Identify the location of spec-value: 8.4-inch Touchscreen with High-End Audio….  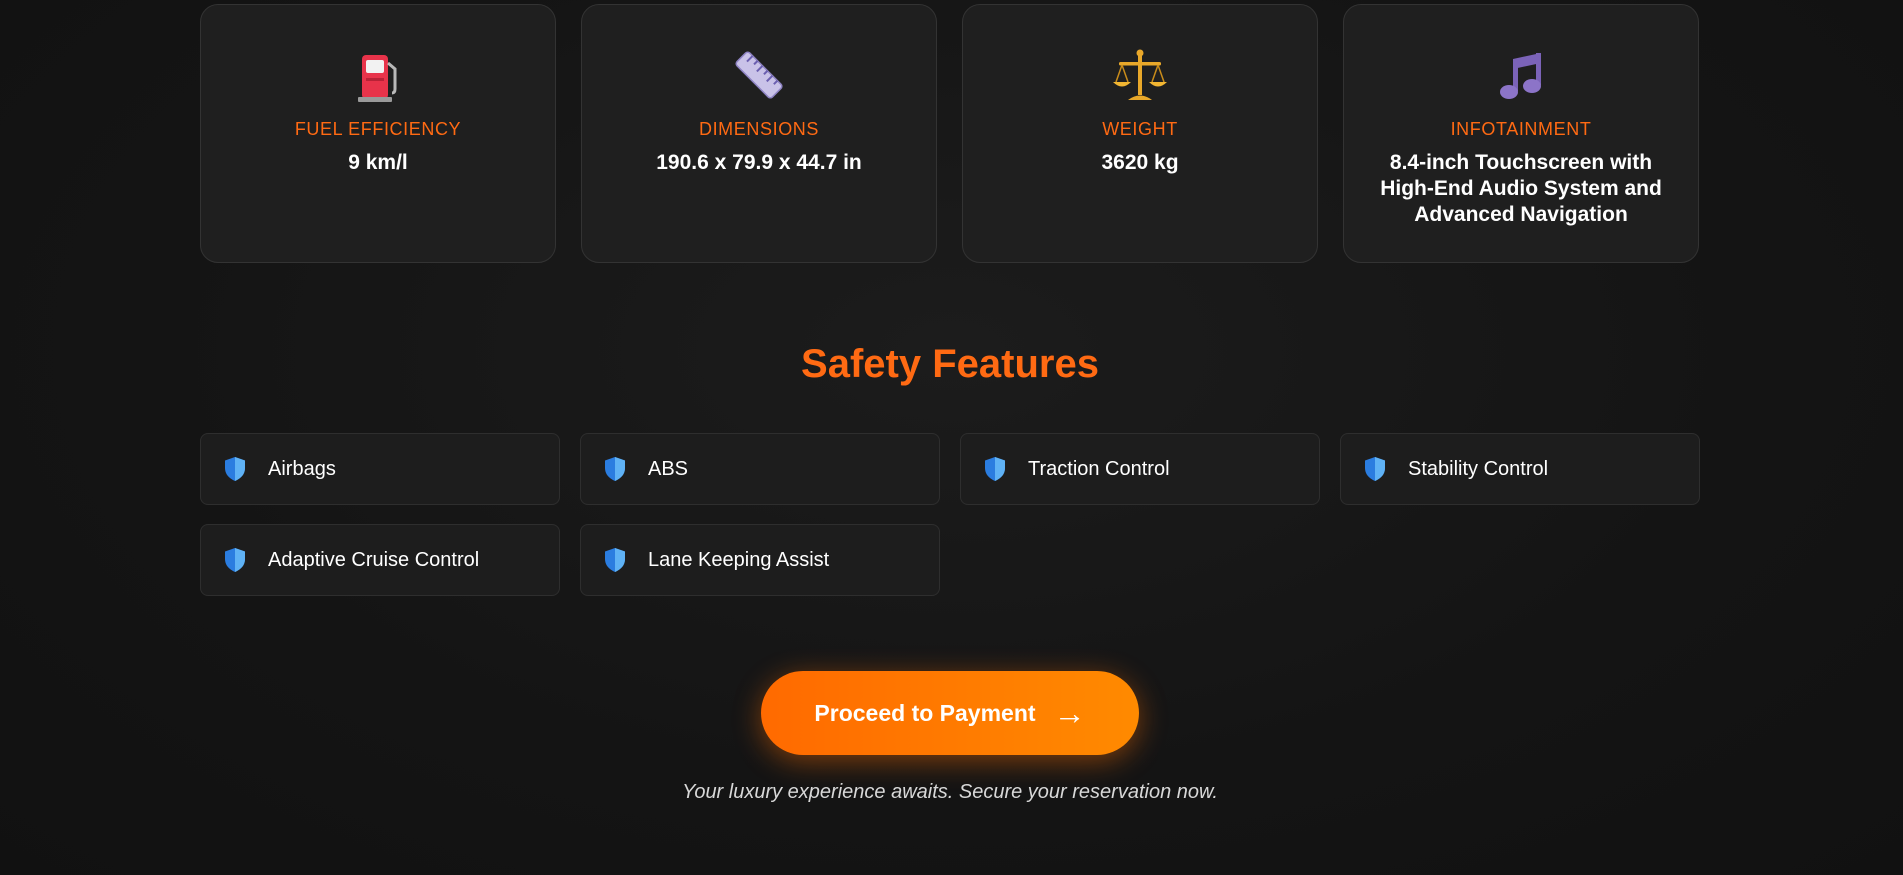
(1521, 188).